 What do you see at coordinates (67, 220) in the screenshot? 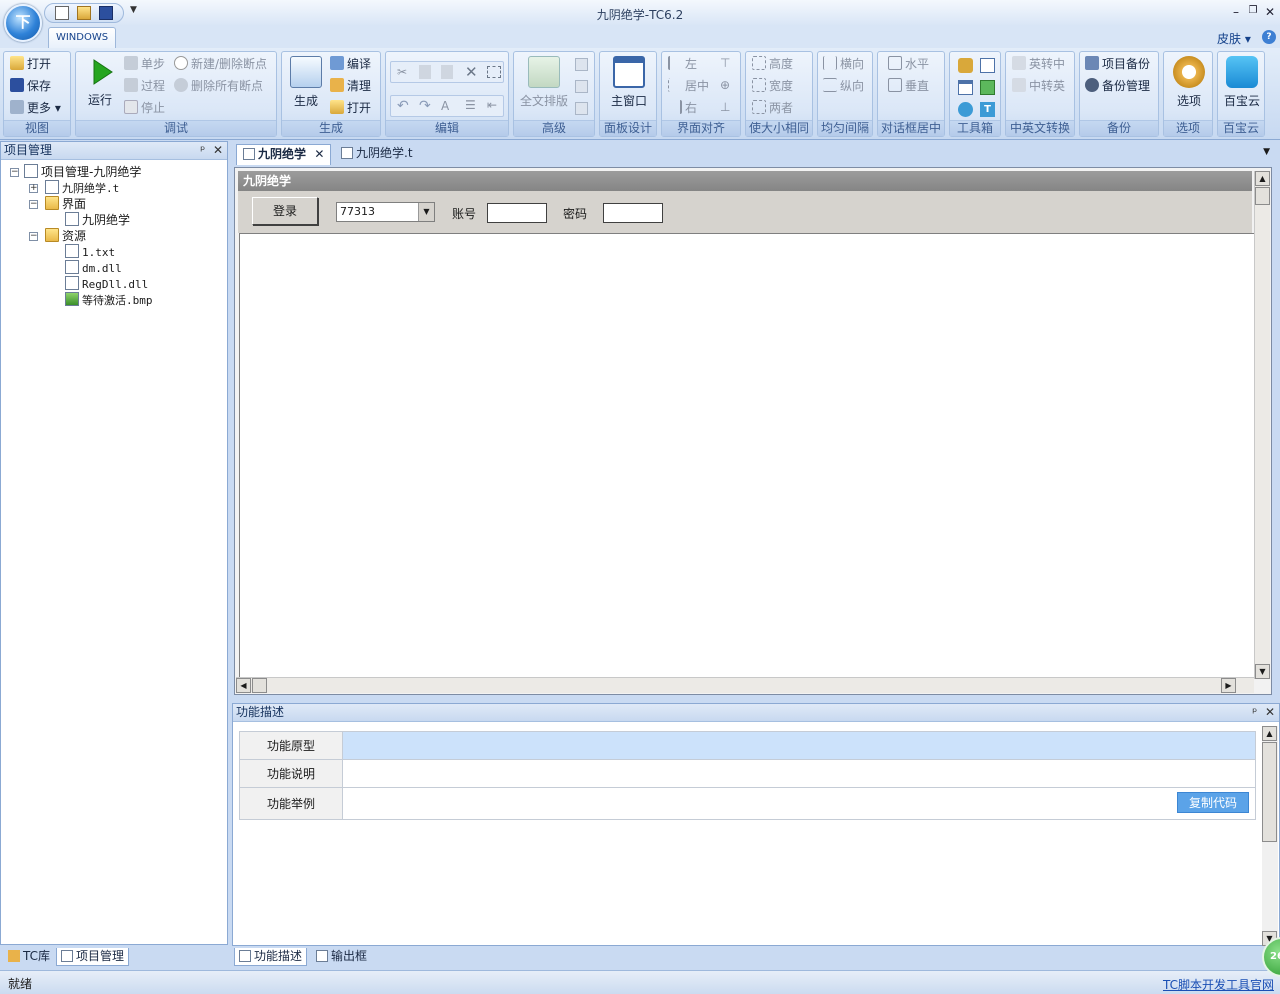
I see `tree-ui-item: 九阴绝学` at bounding box center [67, 220].